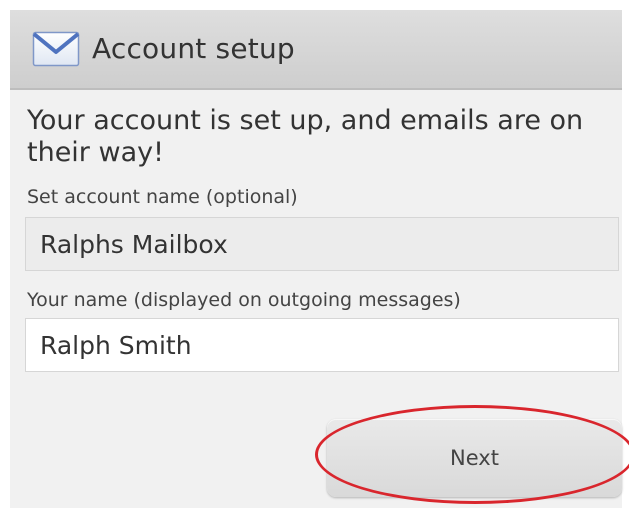 The image size is (629, 515). What do you see at coordinates (322, 345) in the screenshot?
I see `your-name-input` at bounding box center [322, 345].